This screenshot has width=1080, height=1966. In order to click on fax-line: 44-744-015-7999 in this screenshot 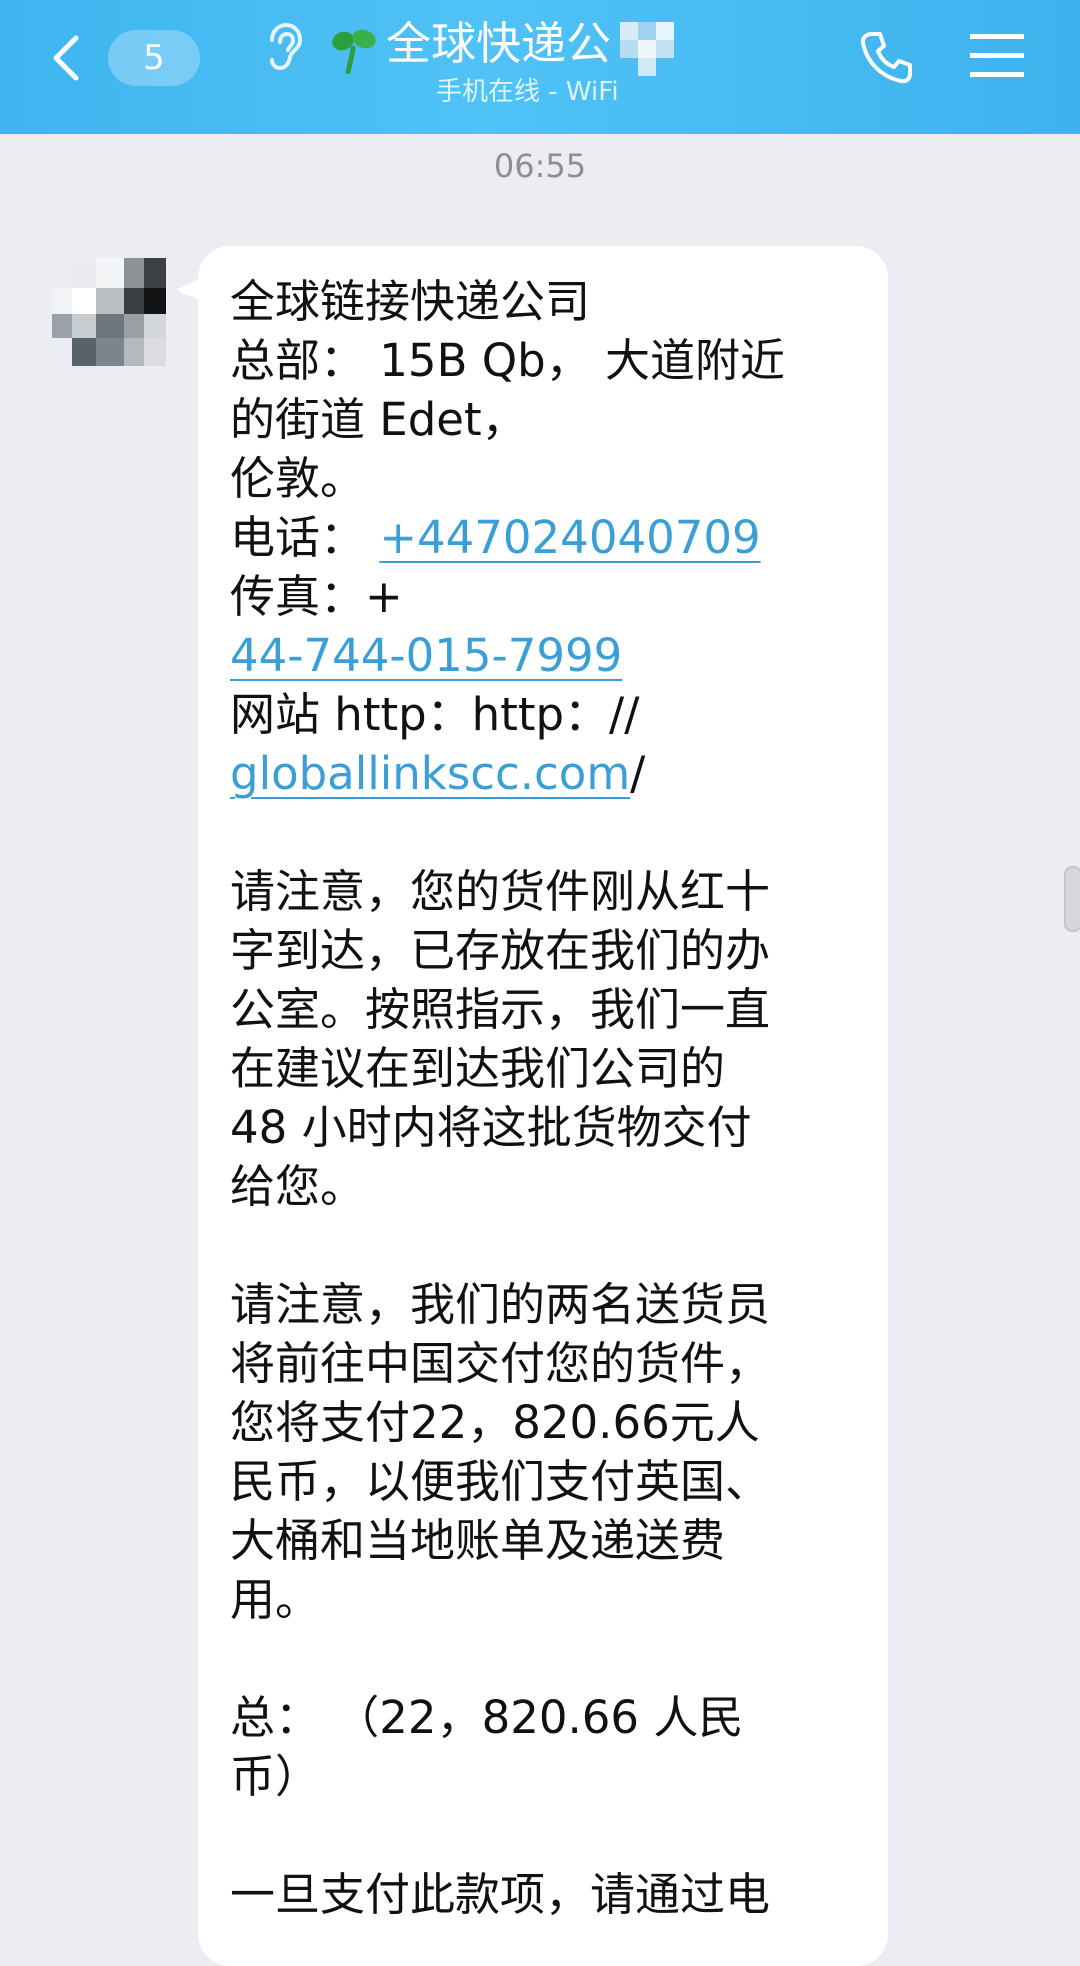, I will do `click(550, 655)`.